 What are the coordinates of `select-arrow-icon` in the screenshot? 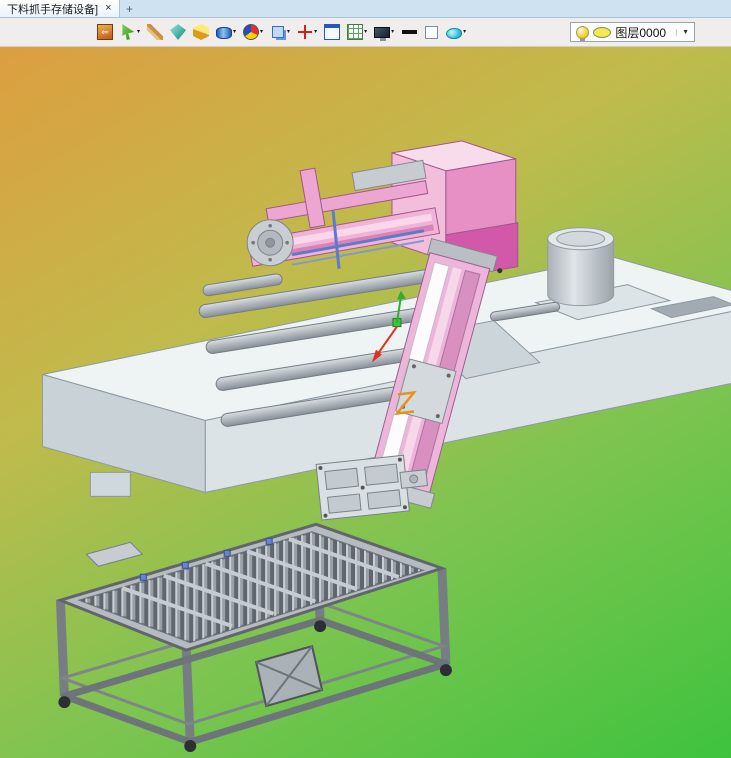 It's located at (128, 32).